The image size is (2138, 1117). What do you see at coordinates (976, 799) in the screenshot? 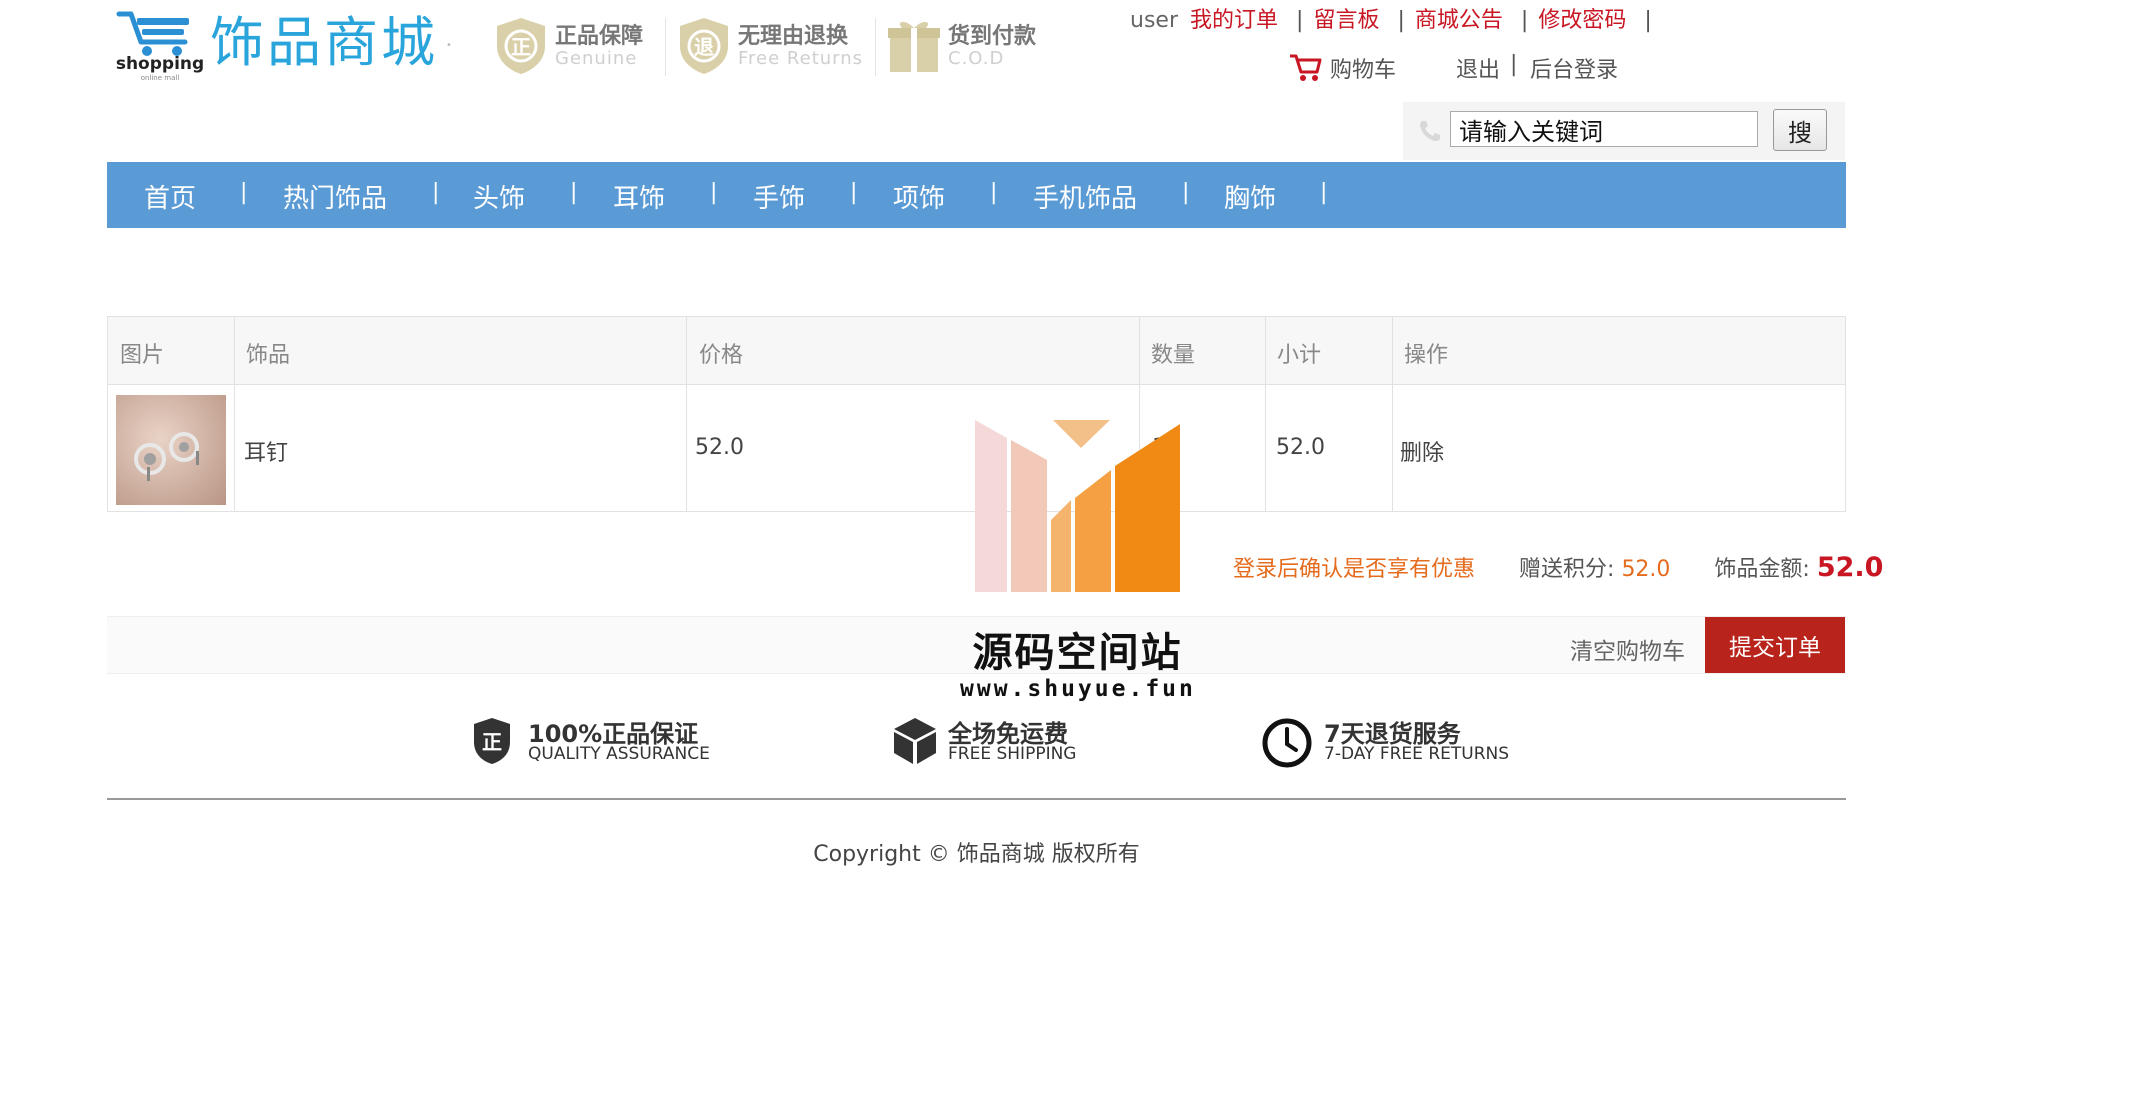
I see `footer-divider` at bounding box center [976, 799].